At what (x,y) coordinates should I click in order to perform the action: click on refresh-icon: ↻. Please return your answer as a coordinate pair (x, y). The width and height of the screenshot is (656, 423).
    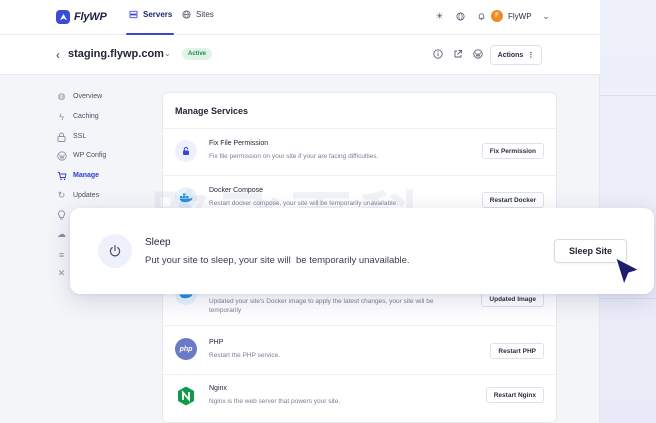
    Looking at the image, I should click on (61, 195).